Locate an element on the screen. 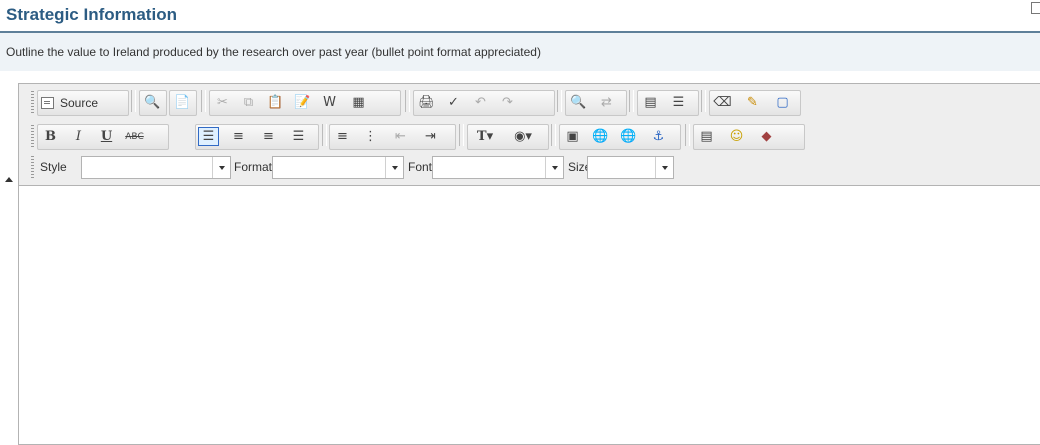 This screenshot has width=1040, height=445. toolbar-collapse-icon is located at coordinates (9, 179).